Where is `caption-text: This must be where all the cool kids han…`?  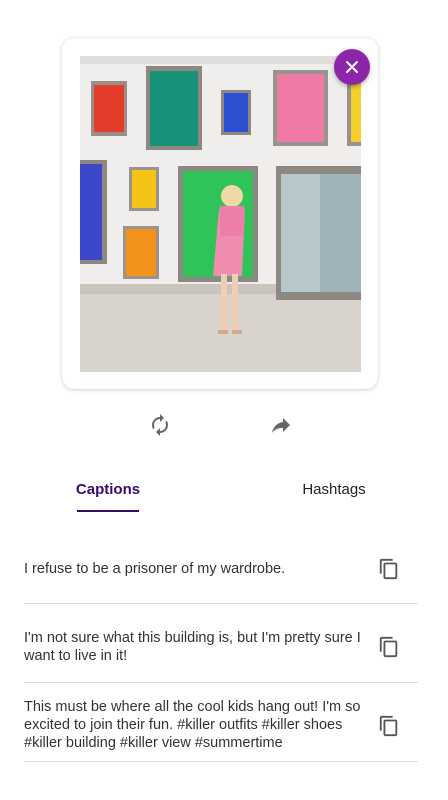 caption-text: This must be where all the cool kids han… is located at coordinates (192, 725).